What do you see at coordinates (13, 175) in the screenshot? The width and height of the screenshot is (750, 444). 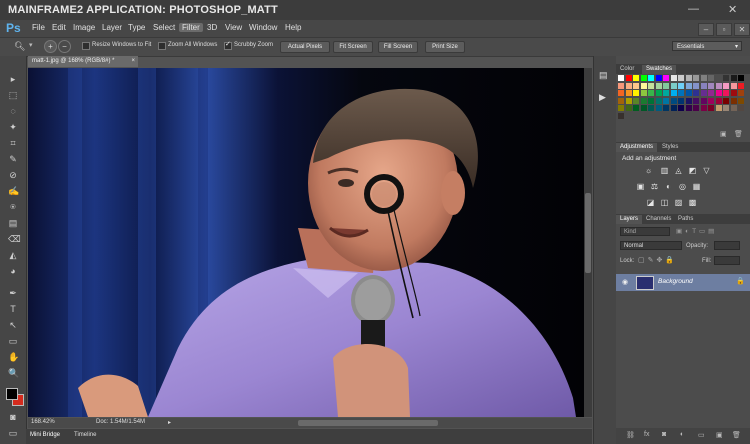 I see `healing-brush-tool-icon: ⊘` at bounding box center [13, 175].